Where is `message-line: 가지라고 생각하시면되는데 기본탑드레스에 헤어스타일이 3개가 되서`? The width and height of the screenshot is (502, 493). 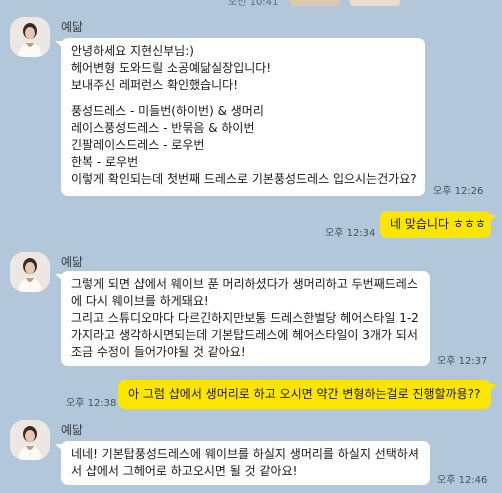 message-line: 가지라고 생각하시면되는데 기본탑드레스에 헤어스타일이 3개가 되서 is located at coordinates (244, 335).